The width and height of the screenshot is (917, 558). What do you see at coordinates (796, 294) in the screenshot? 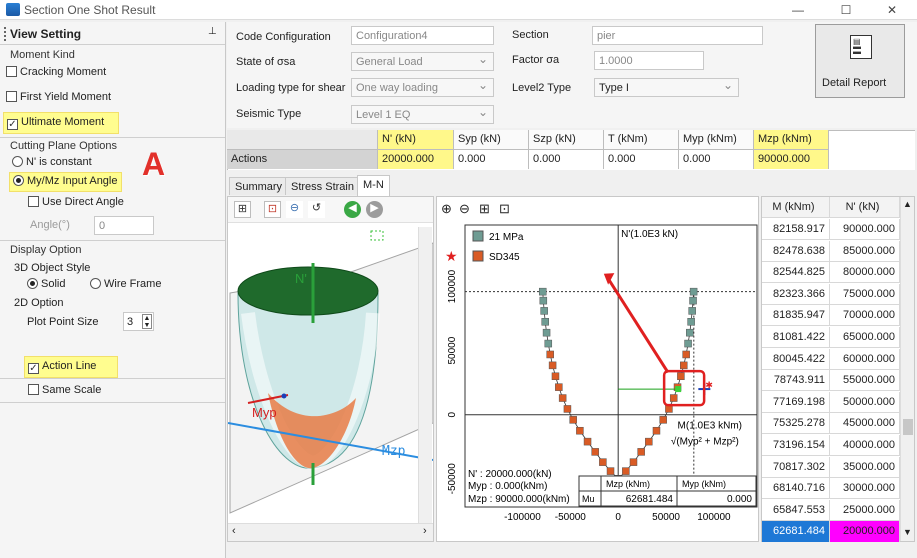
I see `cell-m: 82323.366` at bounding box center [796, 294].